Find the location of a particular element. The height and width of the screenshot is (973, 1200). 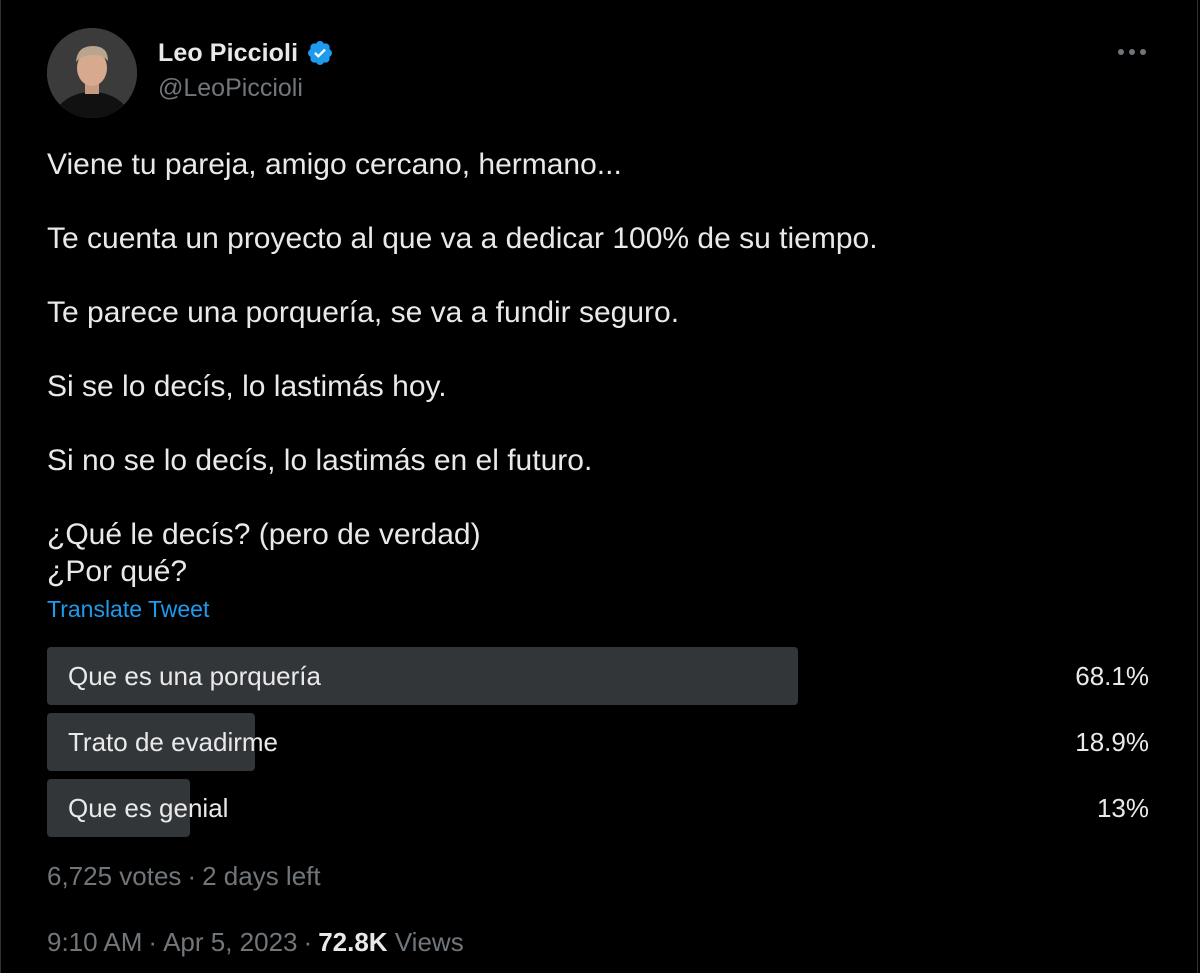

tweet-paragraph: ¿Por qué? is located at coordinates (117, 571).